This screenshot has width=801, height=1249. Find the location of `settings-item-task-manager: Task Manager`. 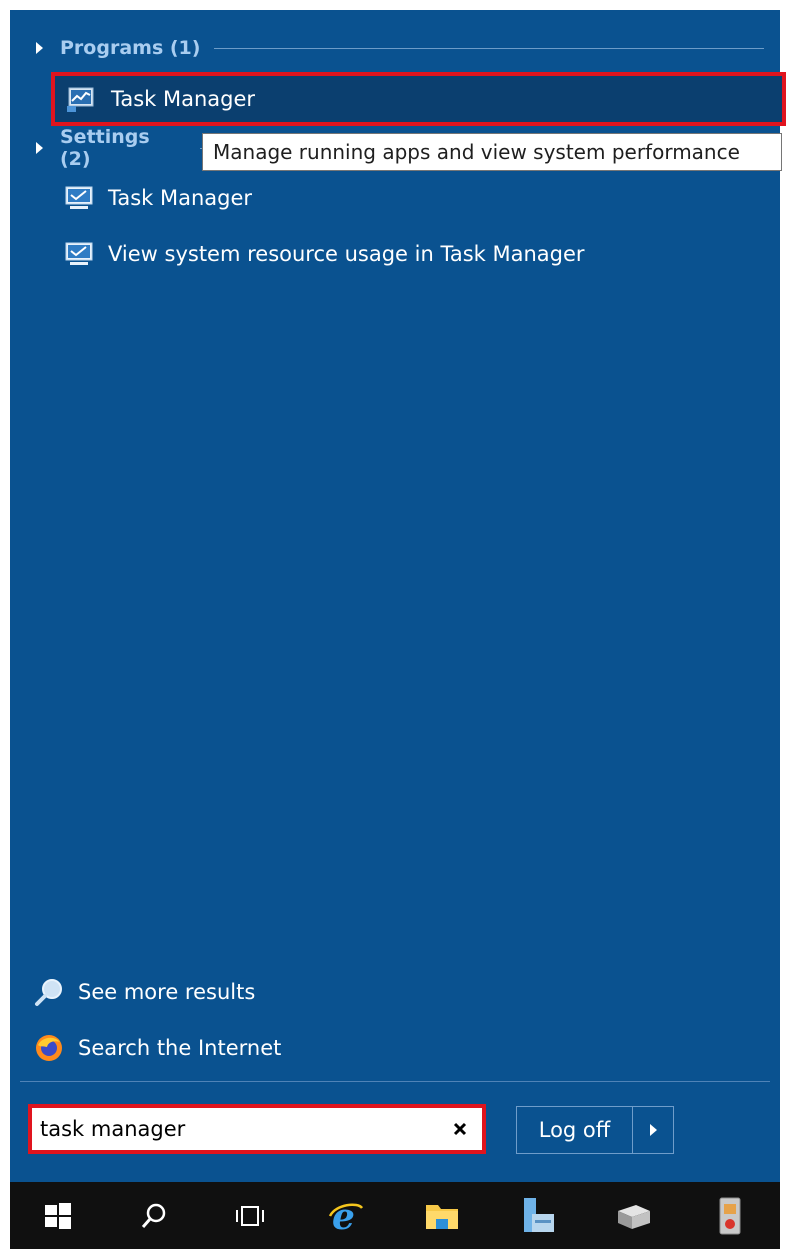

settings-item-task-manager: Task Manager is located at coordinates (158, 198).